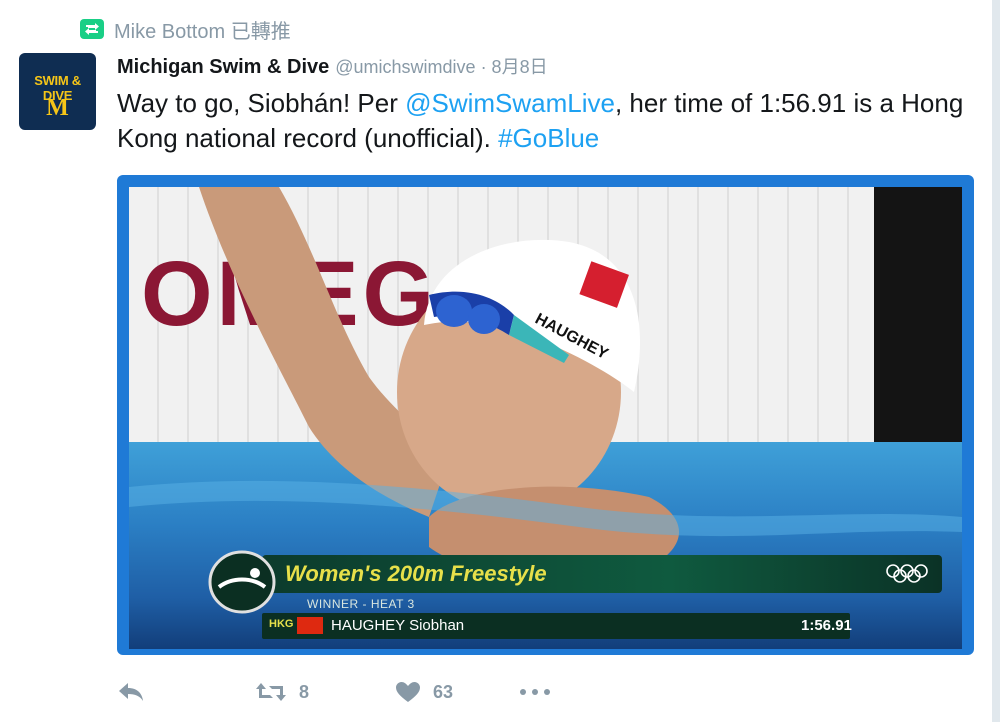 This screenshot has height=722, width=1000. I want to click on country-code: HKG, so click(281, 624).